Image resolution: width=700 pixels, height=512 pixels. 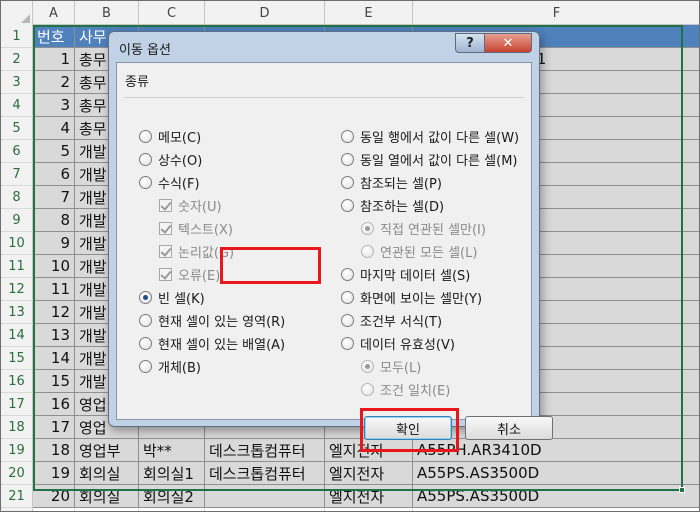 What do you see at coordinates (54, 335) in the screenshot?
I see `table-cell: 13` at bounding box center [54, 335].